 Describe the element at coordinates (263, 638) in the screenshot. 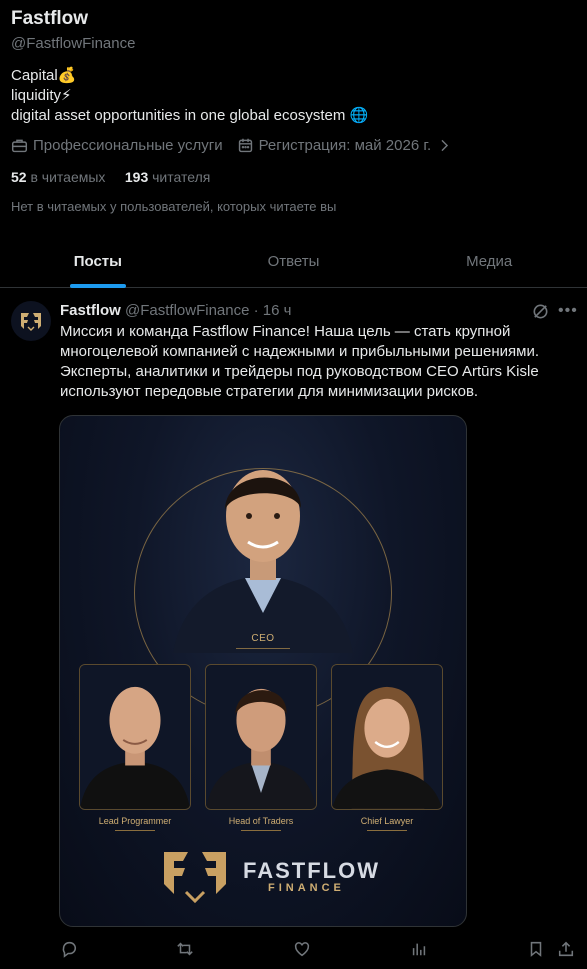

I see `ceo-label: CEO` at that location.